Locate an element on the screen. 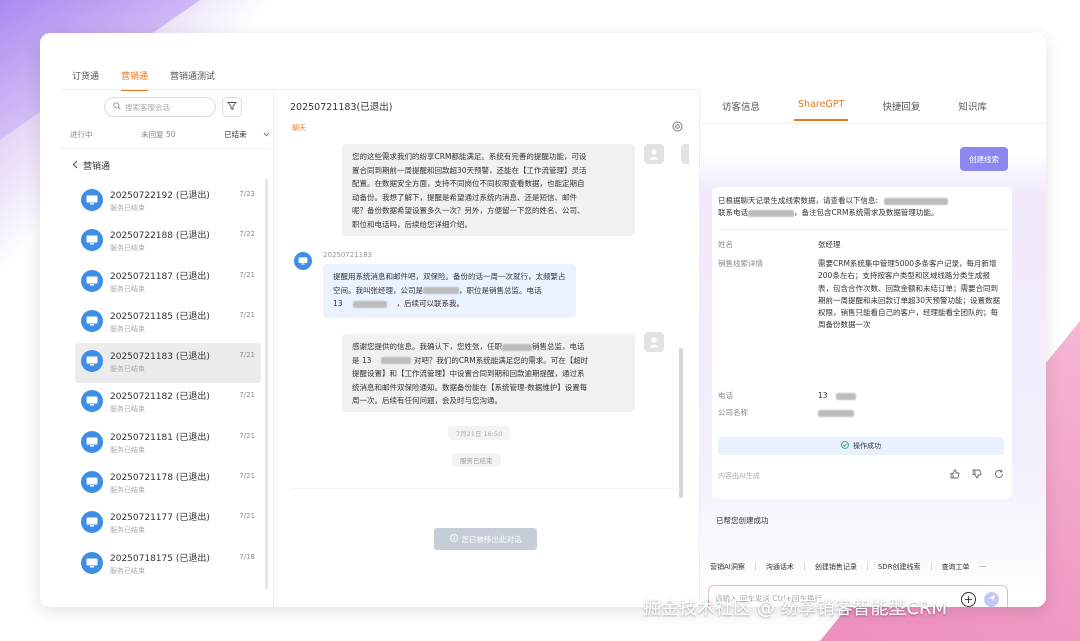  system-timestamp: 7月21日 16:50 is located at coordinates (479, 433).